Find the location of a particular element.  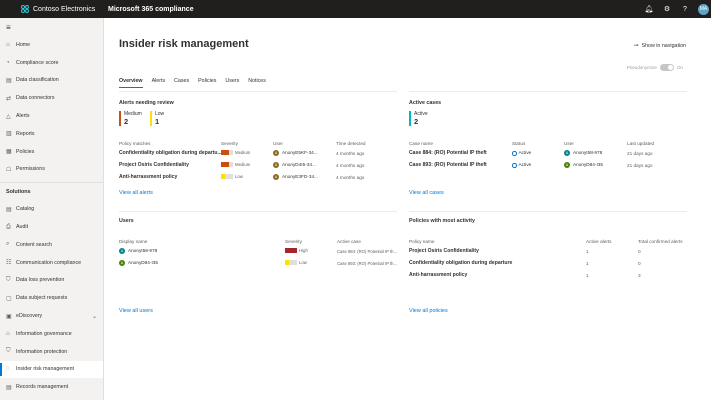

policy-match: Anti-harrassment policy is located at coordinates (170, 177).